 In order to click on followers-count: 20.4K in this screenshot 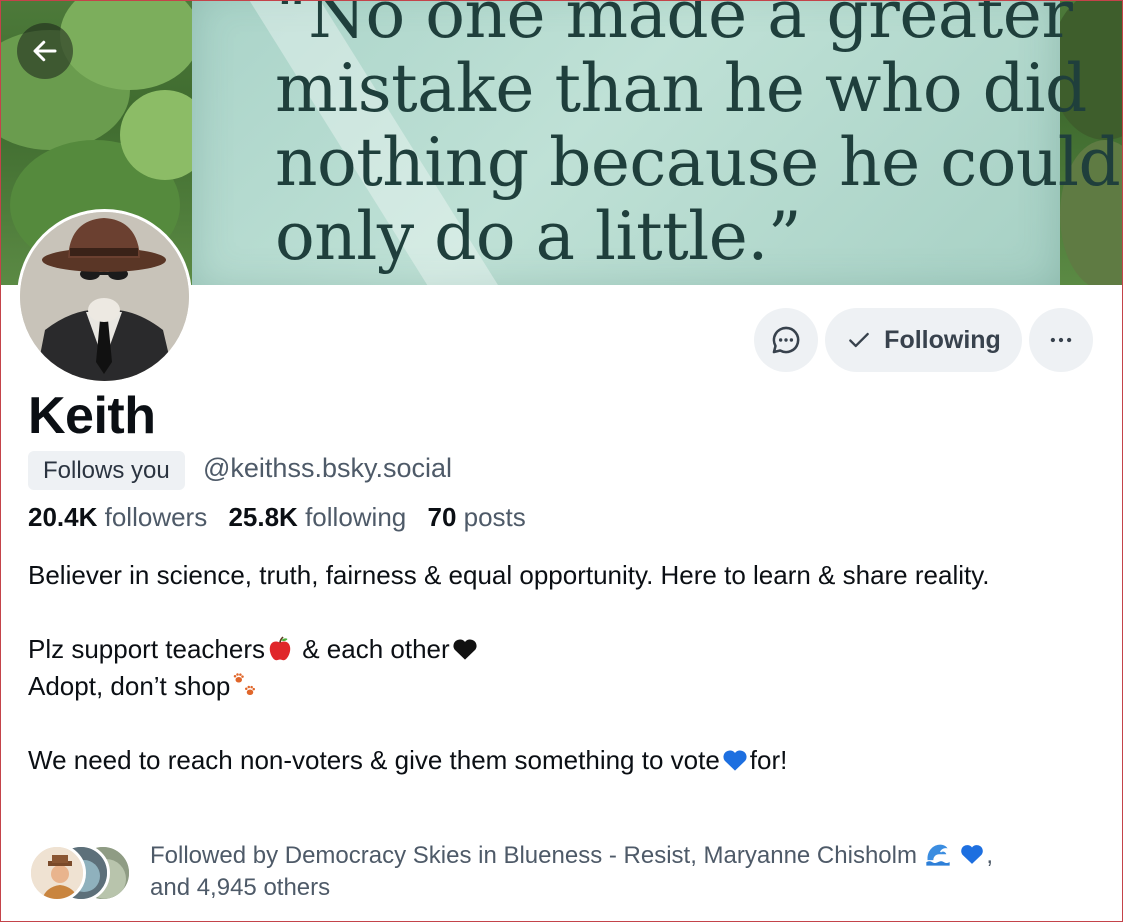, I will do `click(63, 517)`.